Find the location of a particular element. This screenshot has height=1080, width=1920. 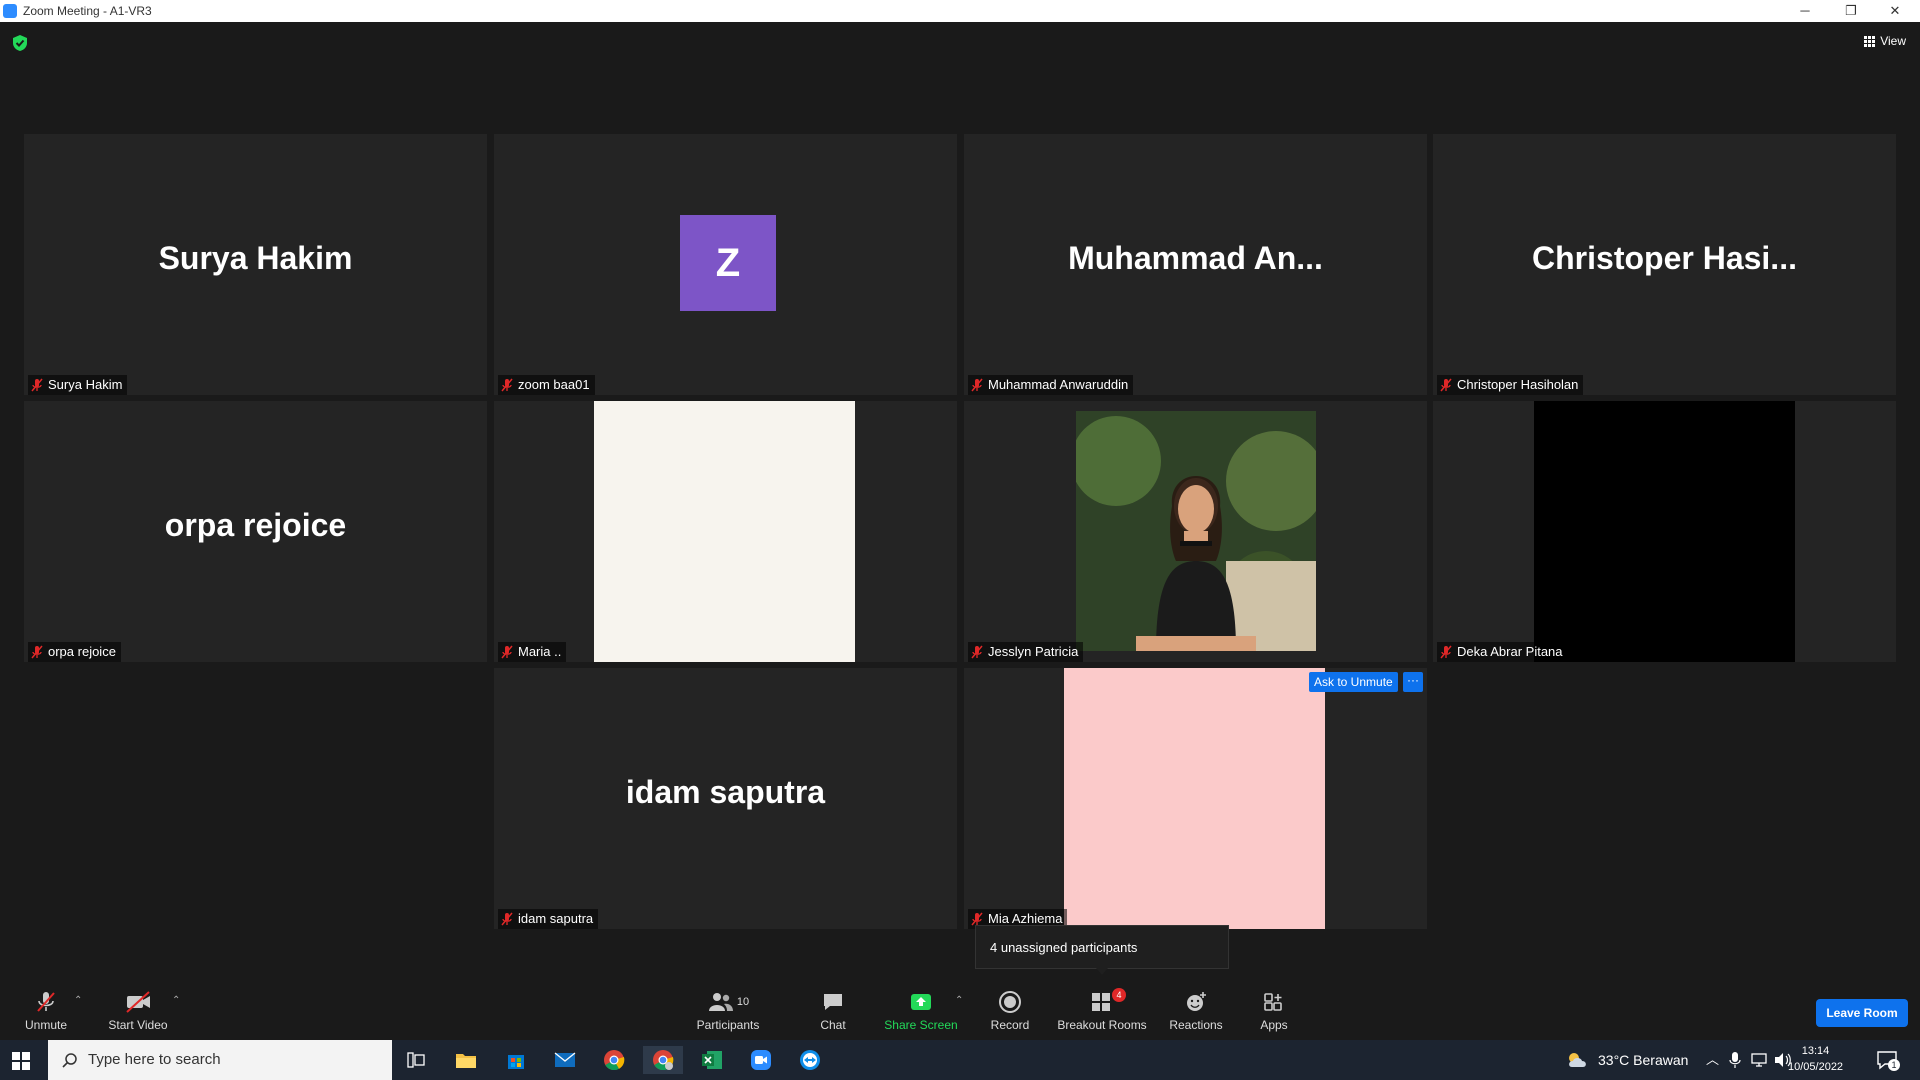

share-screen-label: Share Screen is located at coordinates (921, 1025).